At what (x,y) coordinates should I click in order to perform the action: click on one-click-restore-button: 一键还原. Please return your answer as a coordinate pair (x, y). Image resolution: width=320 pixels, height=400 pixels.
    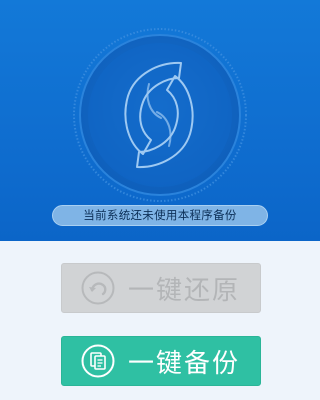
    Looking at the image, I should click on (161, 288).